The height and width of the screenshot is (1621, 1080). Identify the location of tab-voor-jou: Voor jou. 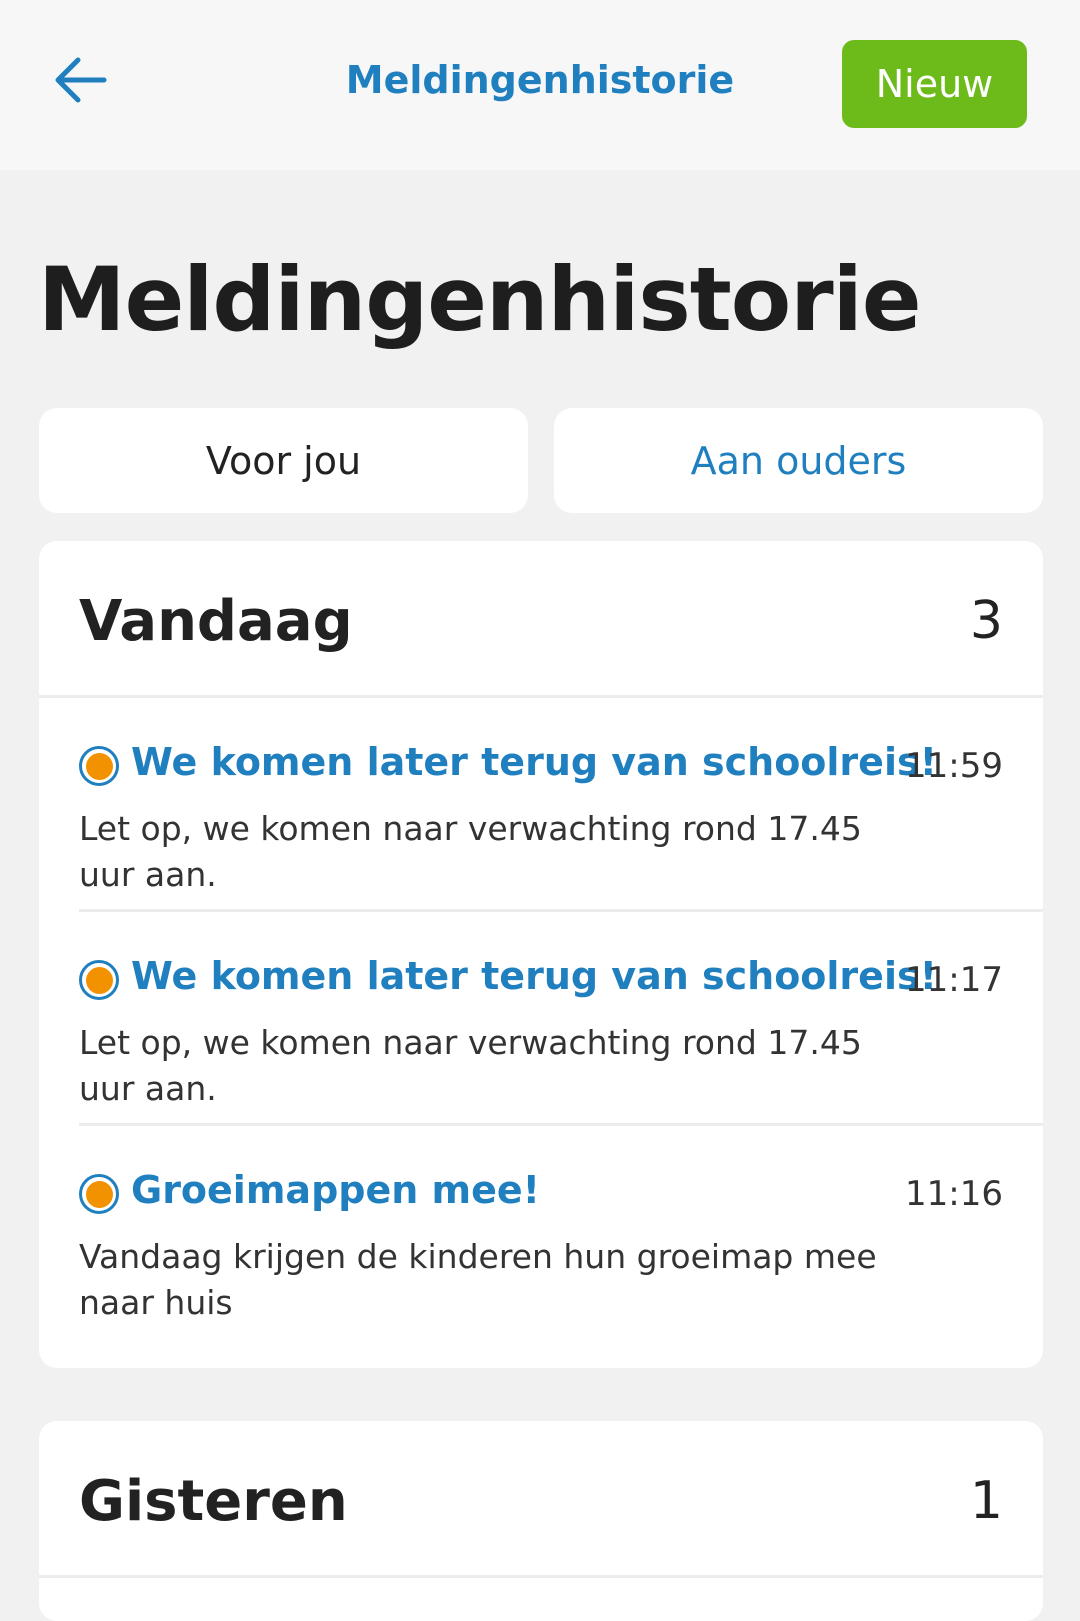
(283, 460).